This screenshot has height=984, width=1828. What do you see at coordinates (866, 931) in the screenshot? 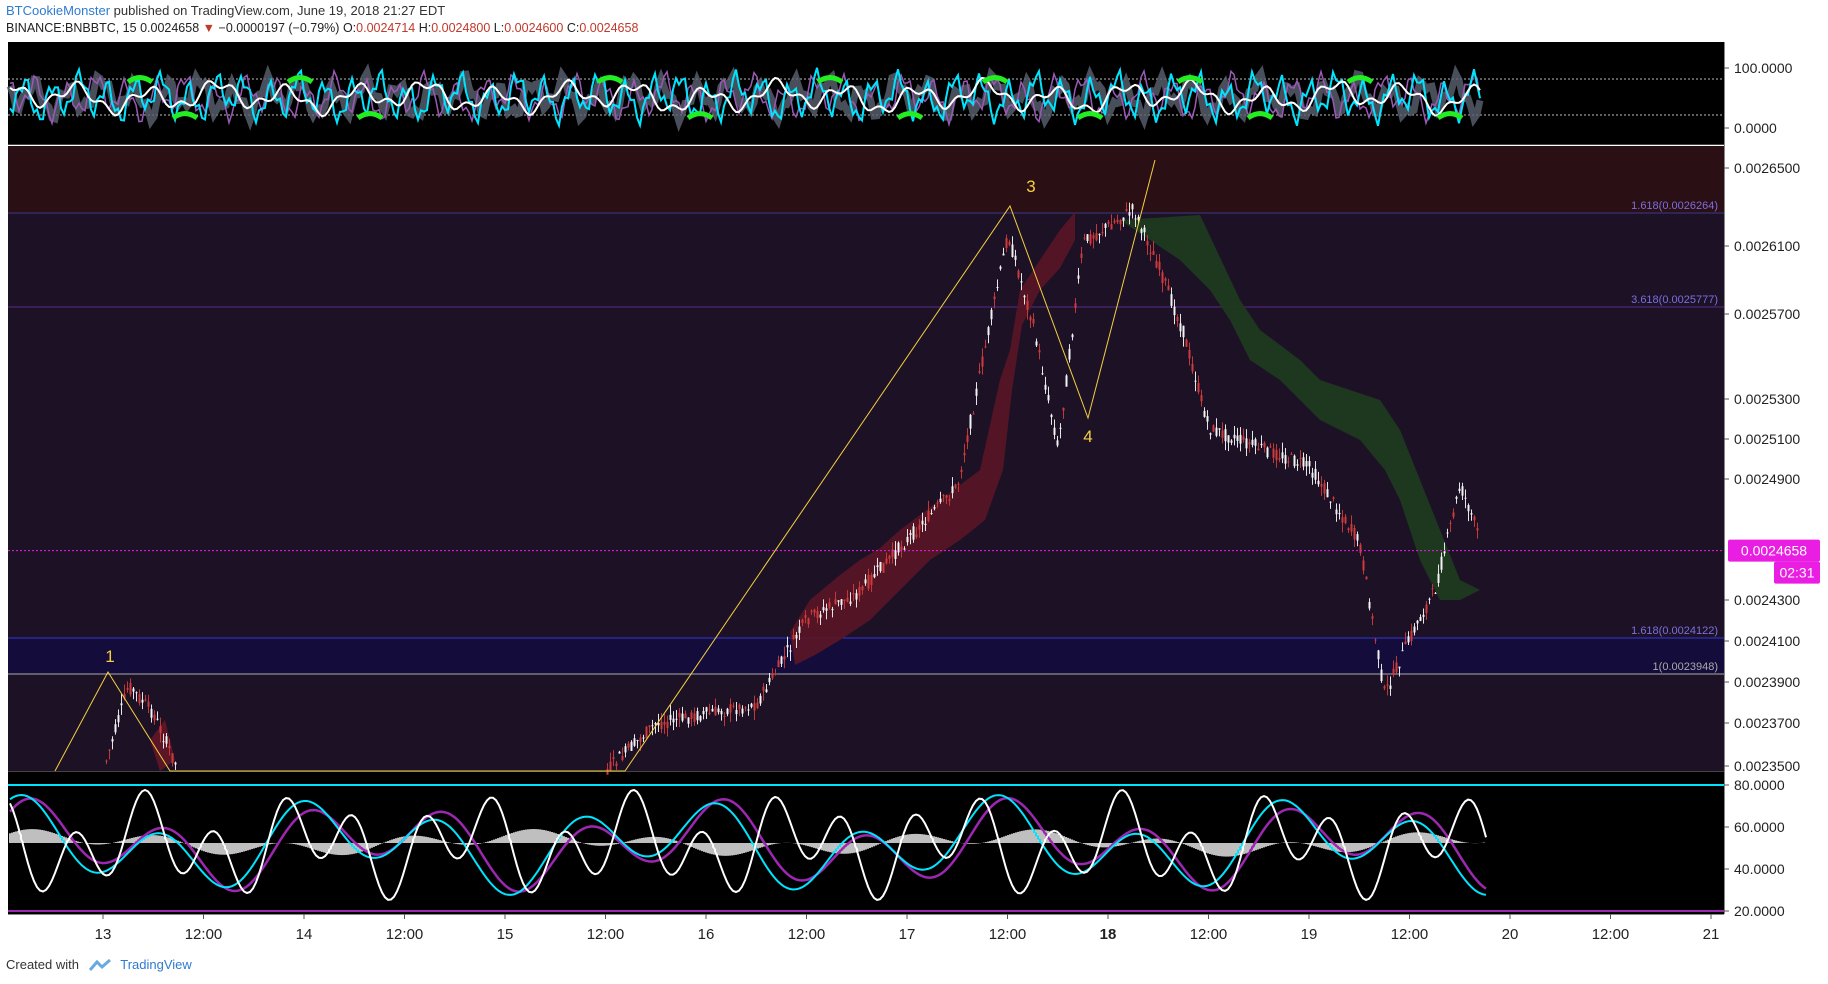
I see `time-axis` at bounding box center [866, 931].